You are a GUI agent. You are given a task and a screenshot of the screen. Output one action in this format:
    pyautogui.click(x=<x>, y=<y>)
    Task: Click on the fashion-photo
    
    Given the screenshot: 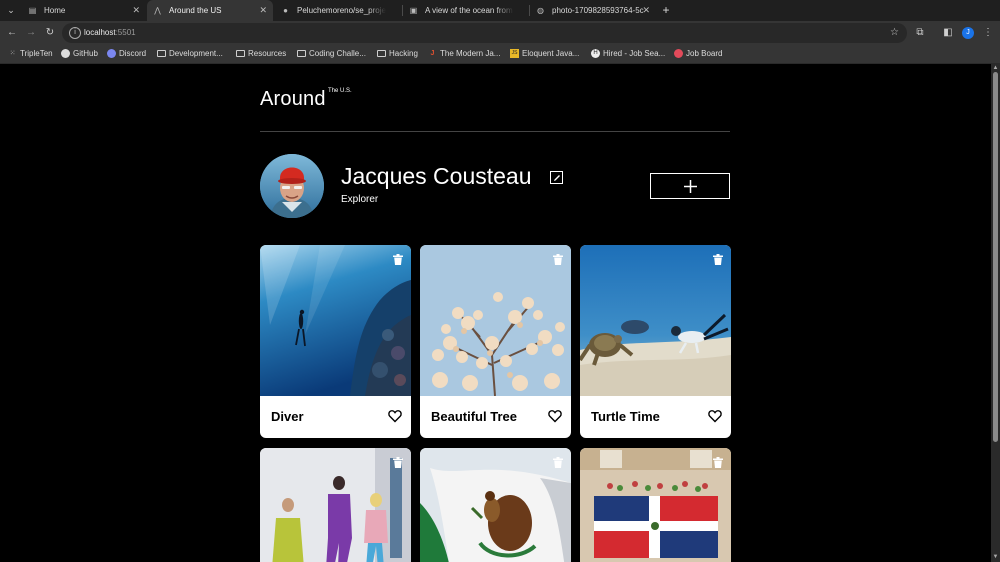 What is the action you would take?
    pyautogui.click(x=335, y=505)
    